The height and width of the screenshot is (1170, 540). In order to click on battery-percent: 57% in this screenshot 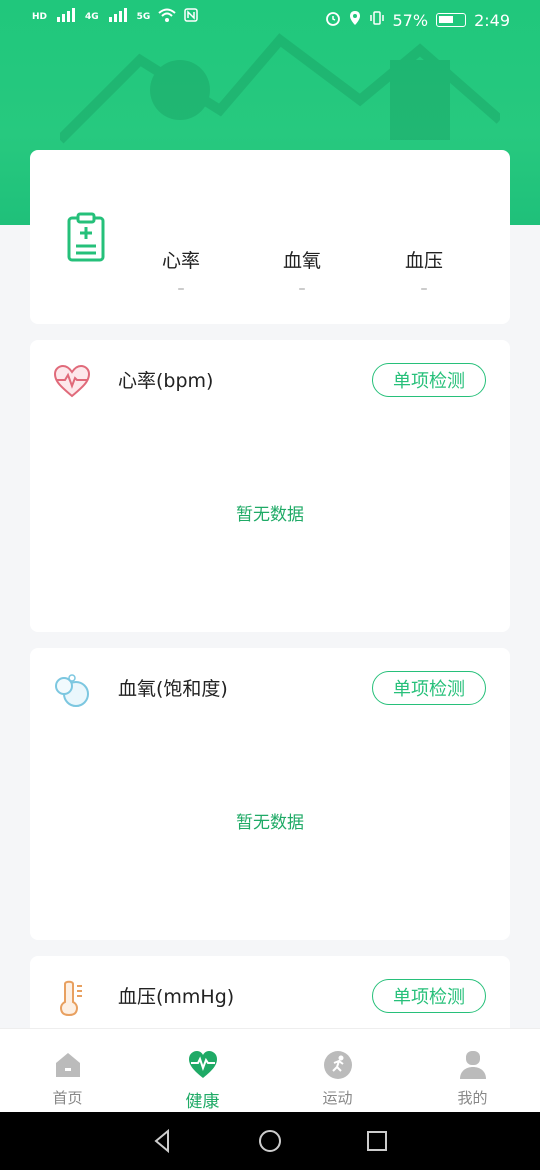, I will do `click(410, 20)`.